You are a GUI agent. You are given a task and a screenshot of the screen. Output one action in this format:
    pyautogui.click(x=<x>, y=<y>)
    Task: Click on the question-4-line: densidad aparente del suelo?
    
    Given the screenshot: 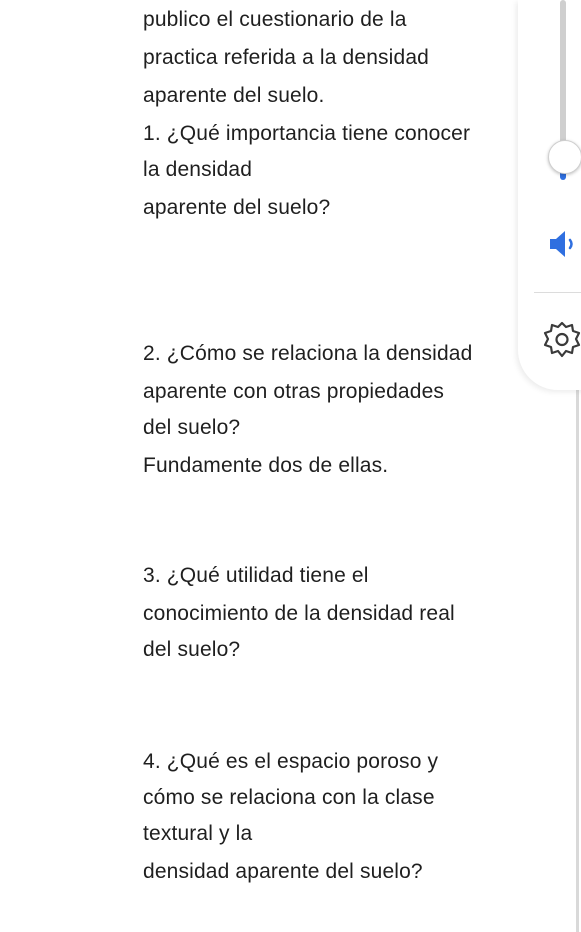 What is the action you would take?
    pyautogui.click(x=283, y=871)
    